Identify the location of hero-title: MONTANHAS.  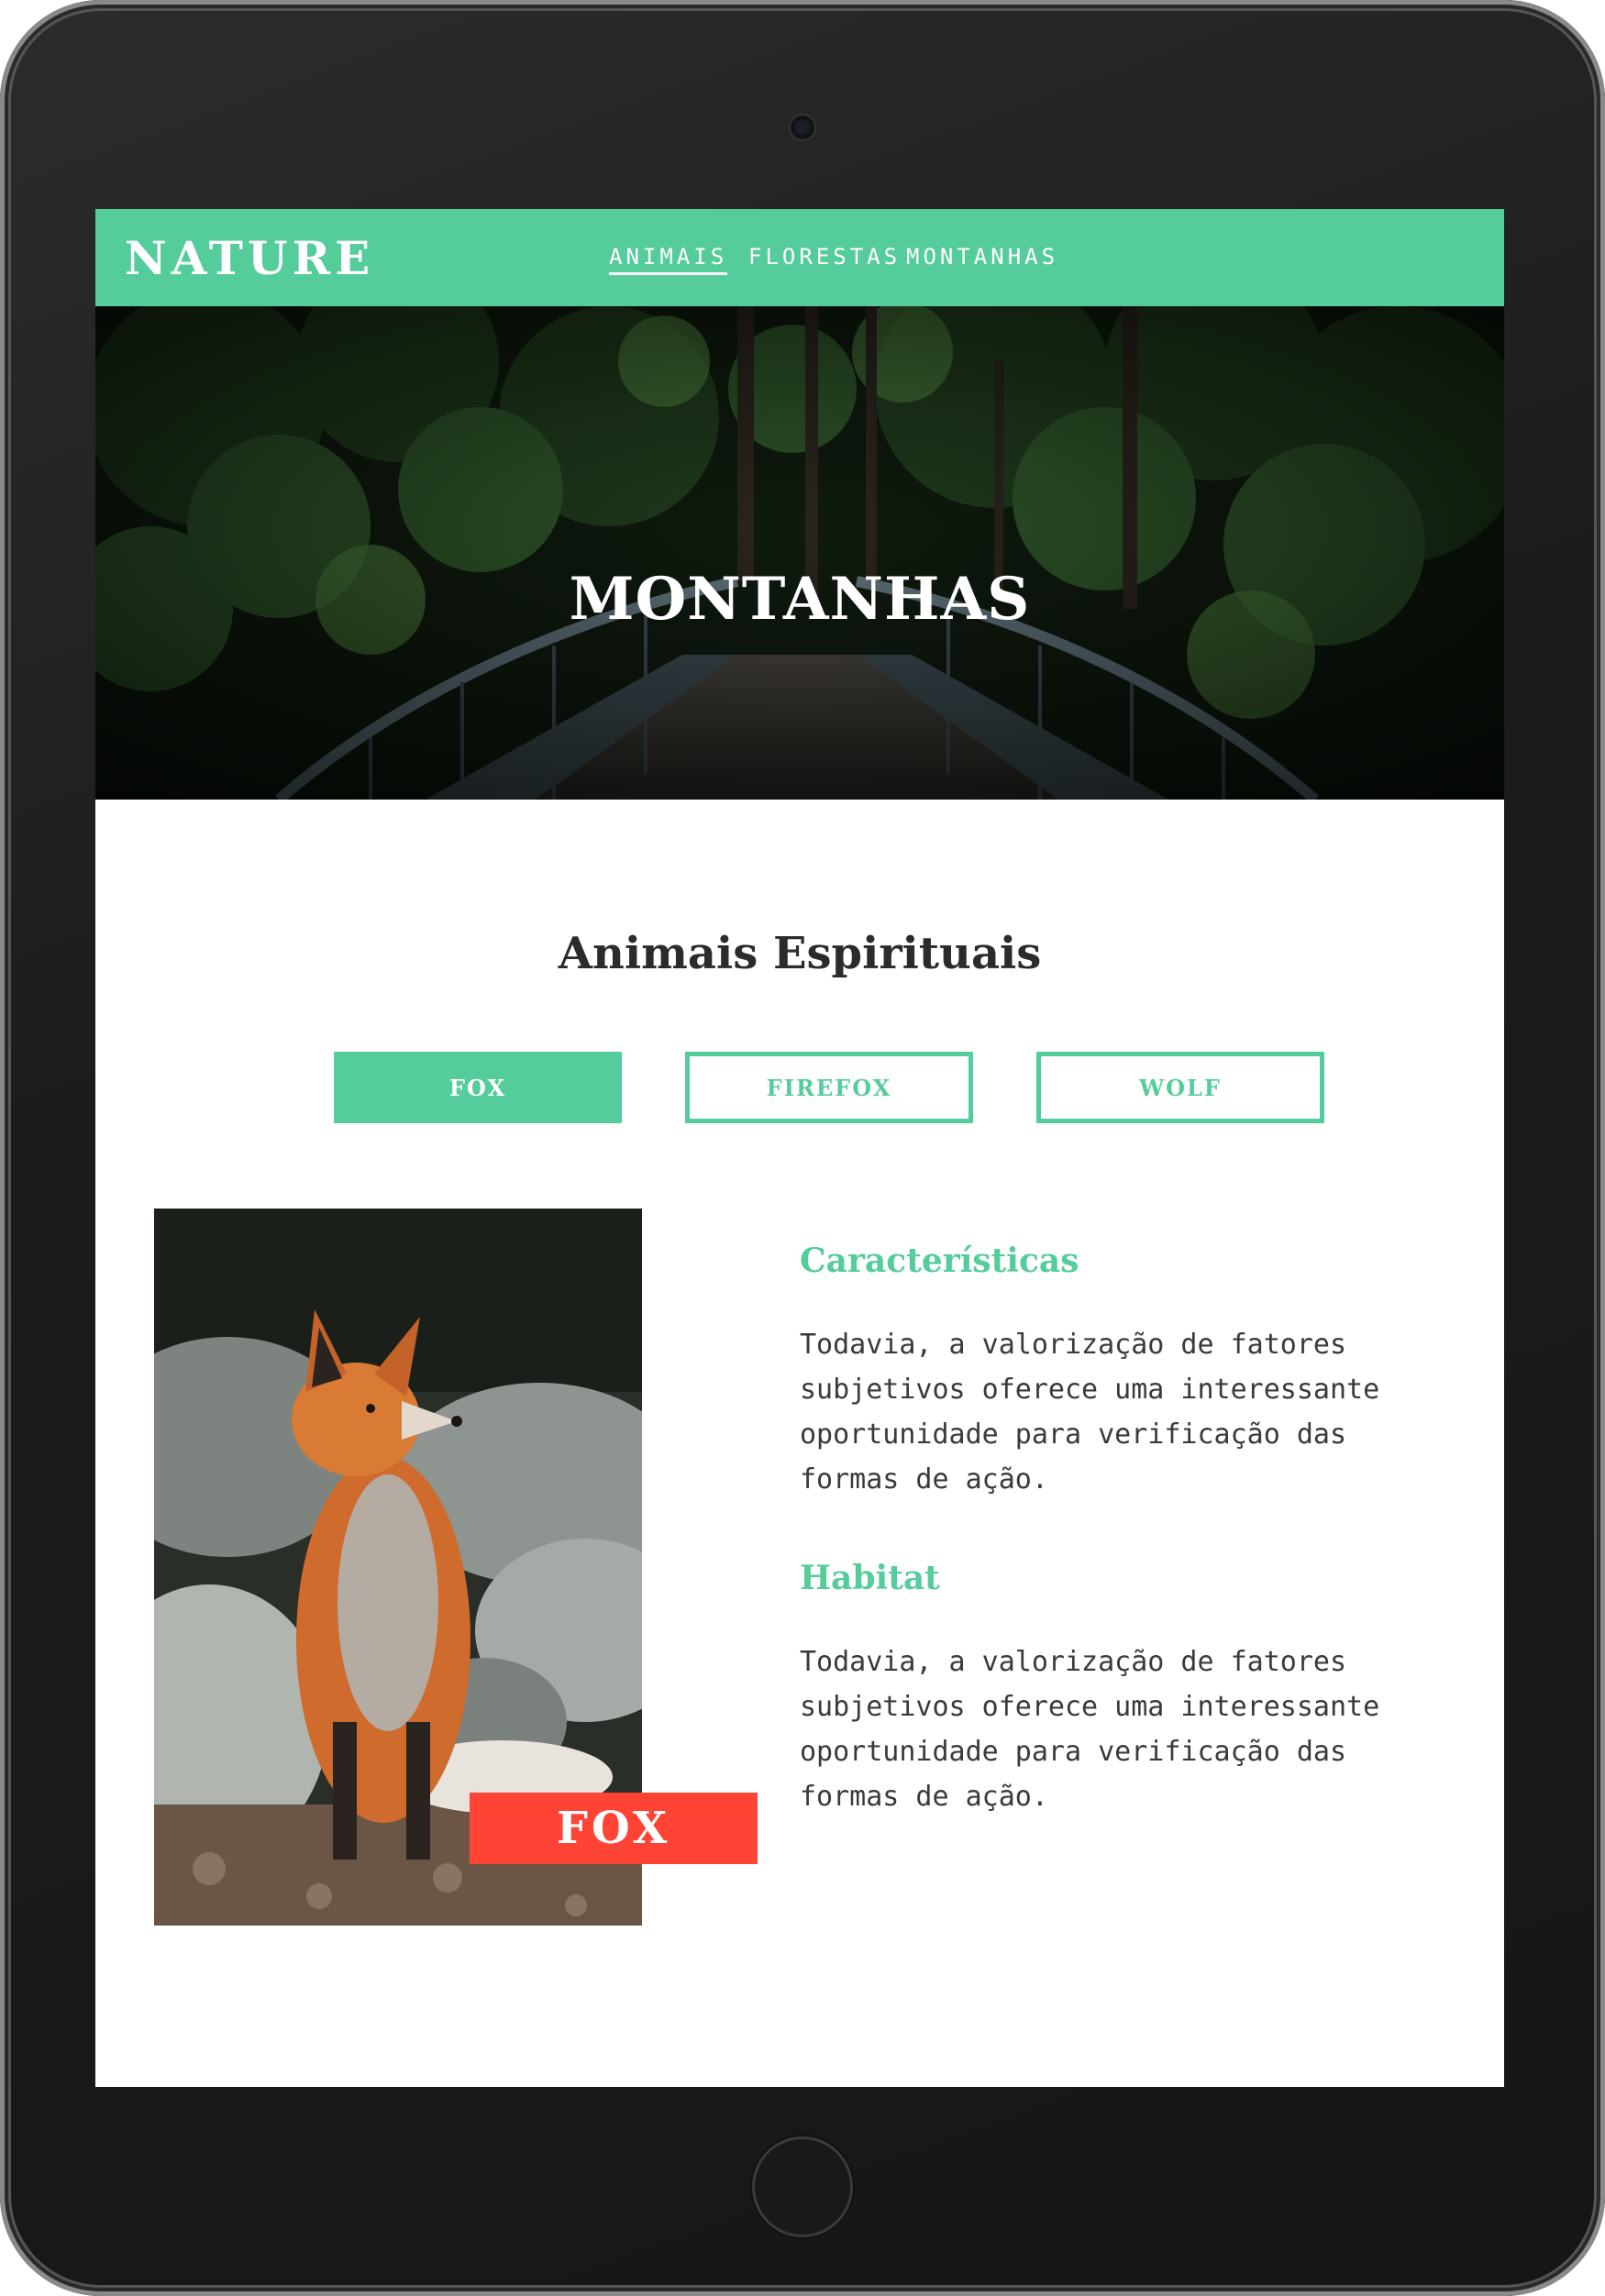
(800, 599).